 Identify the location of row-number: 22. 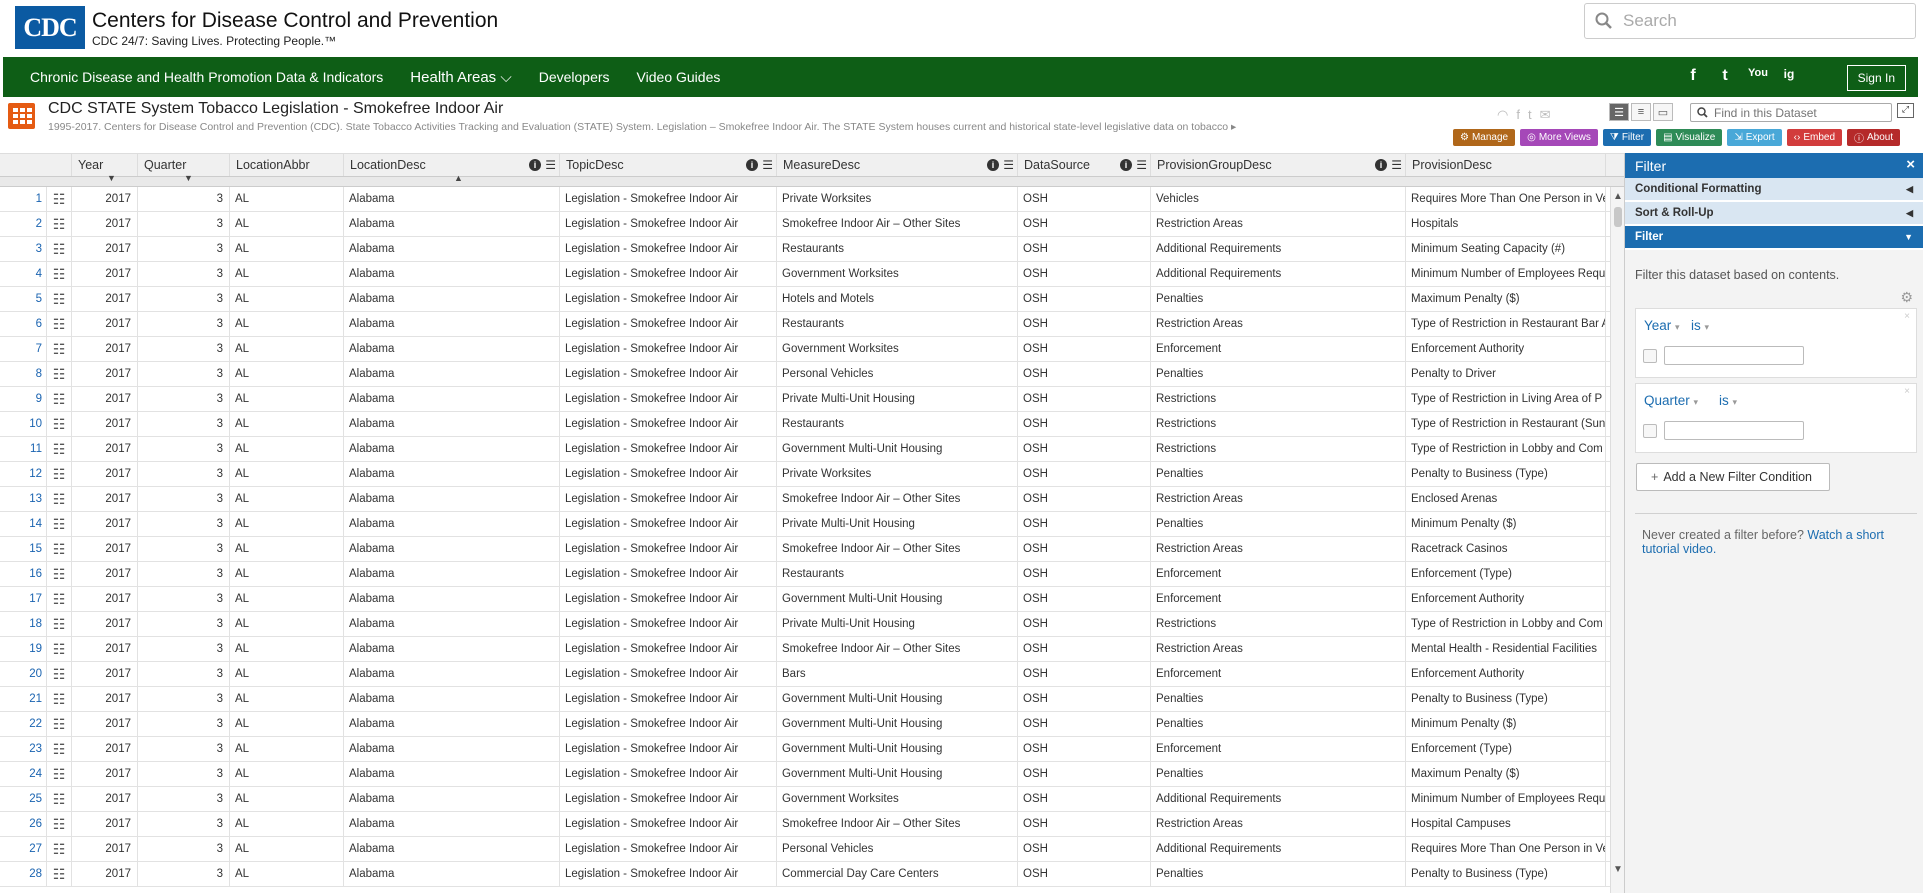
(23, 724).